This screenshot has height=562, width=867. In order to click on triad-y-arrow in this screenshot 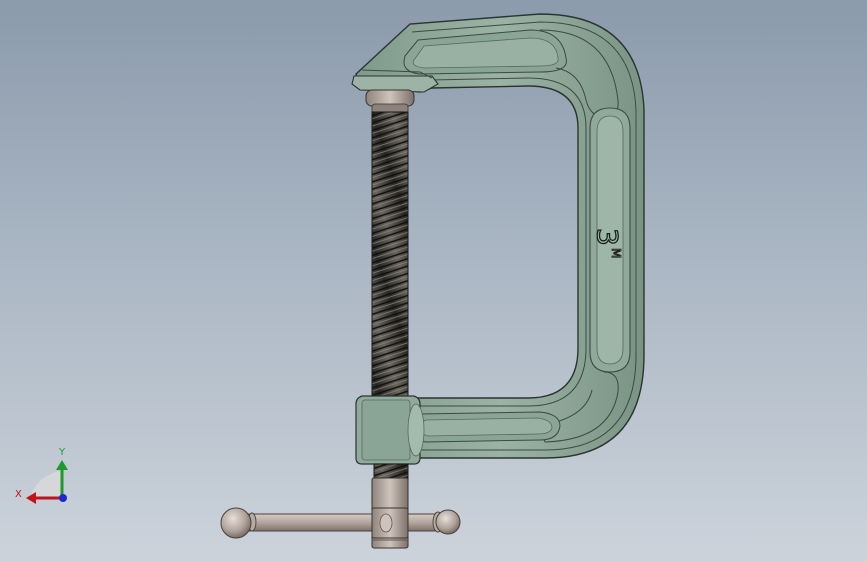, I will do `click(62, 465)`.